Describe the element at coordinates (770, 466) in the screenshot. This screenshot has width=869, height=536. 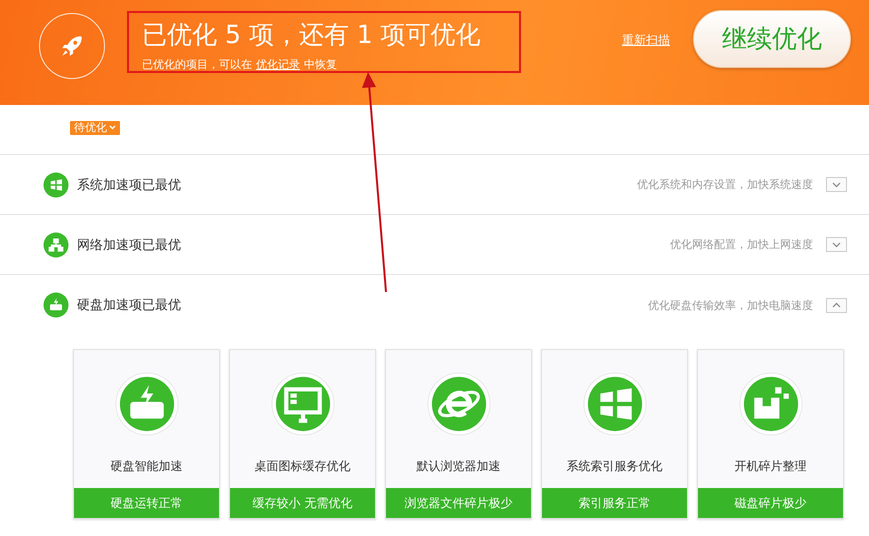
I see `card-title: 开机碎片整理` at that location.